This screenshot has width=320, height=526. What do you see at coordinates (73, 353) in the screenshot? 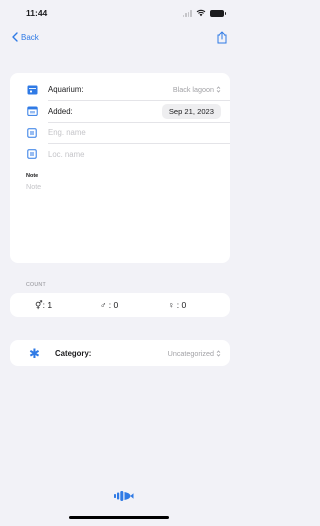
I see `category-label: Category:` at bounding box center [73, 353].